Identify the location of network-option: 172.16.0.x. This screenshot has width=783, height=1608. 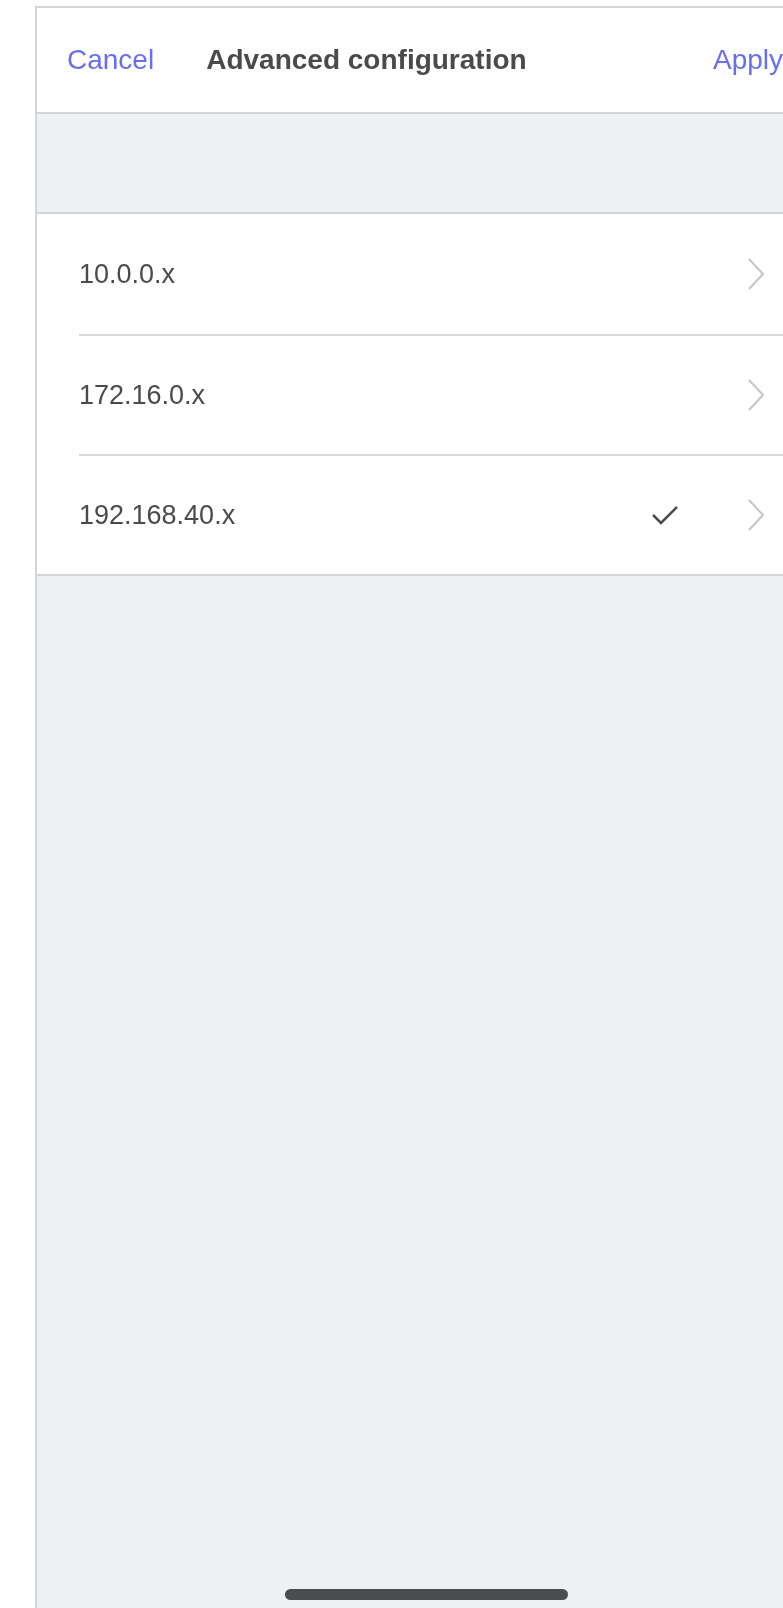
(431, 394).